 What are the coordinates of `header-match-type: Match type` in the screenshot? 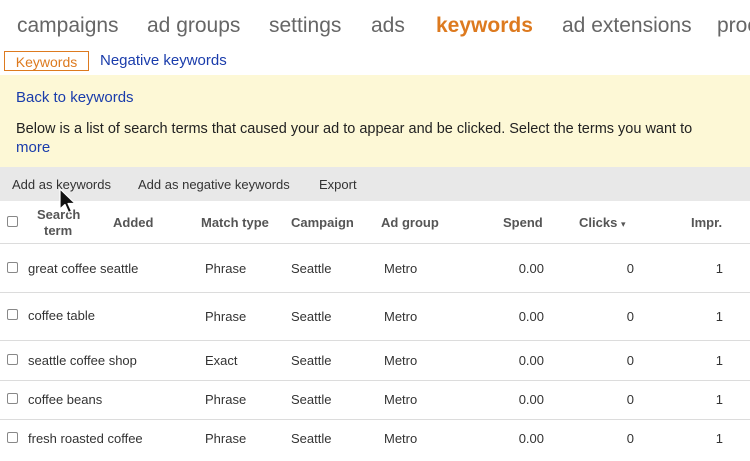 It's located at (235, 222).